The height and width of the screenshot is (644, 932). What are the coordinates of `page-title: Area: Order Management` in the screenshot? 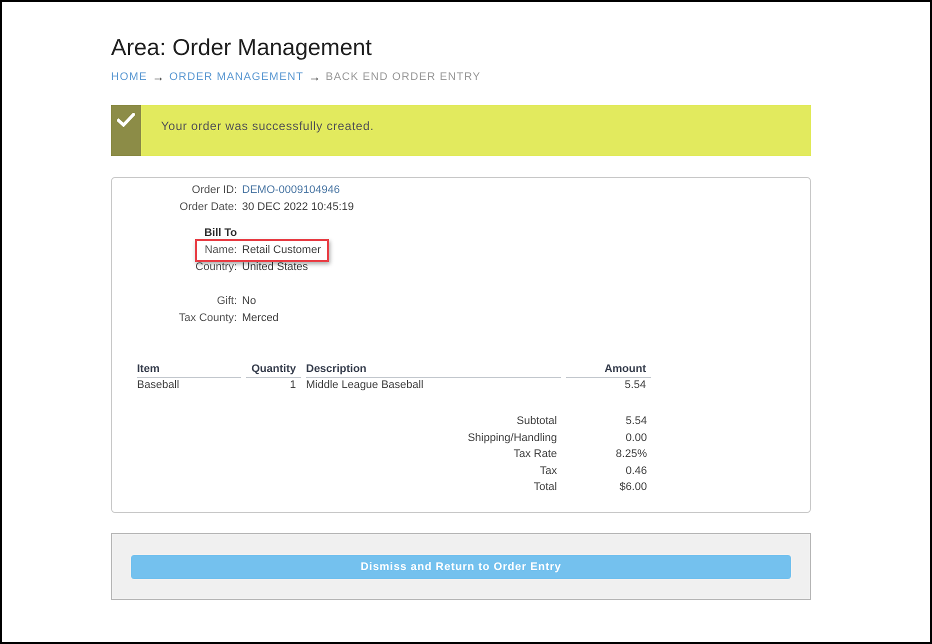 It's located at (241, 47).